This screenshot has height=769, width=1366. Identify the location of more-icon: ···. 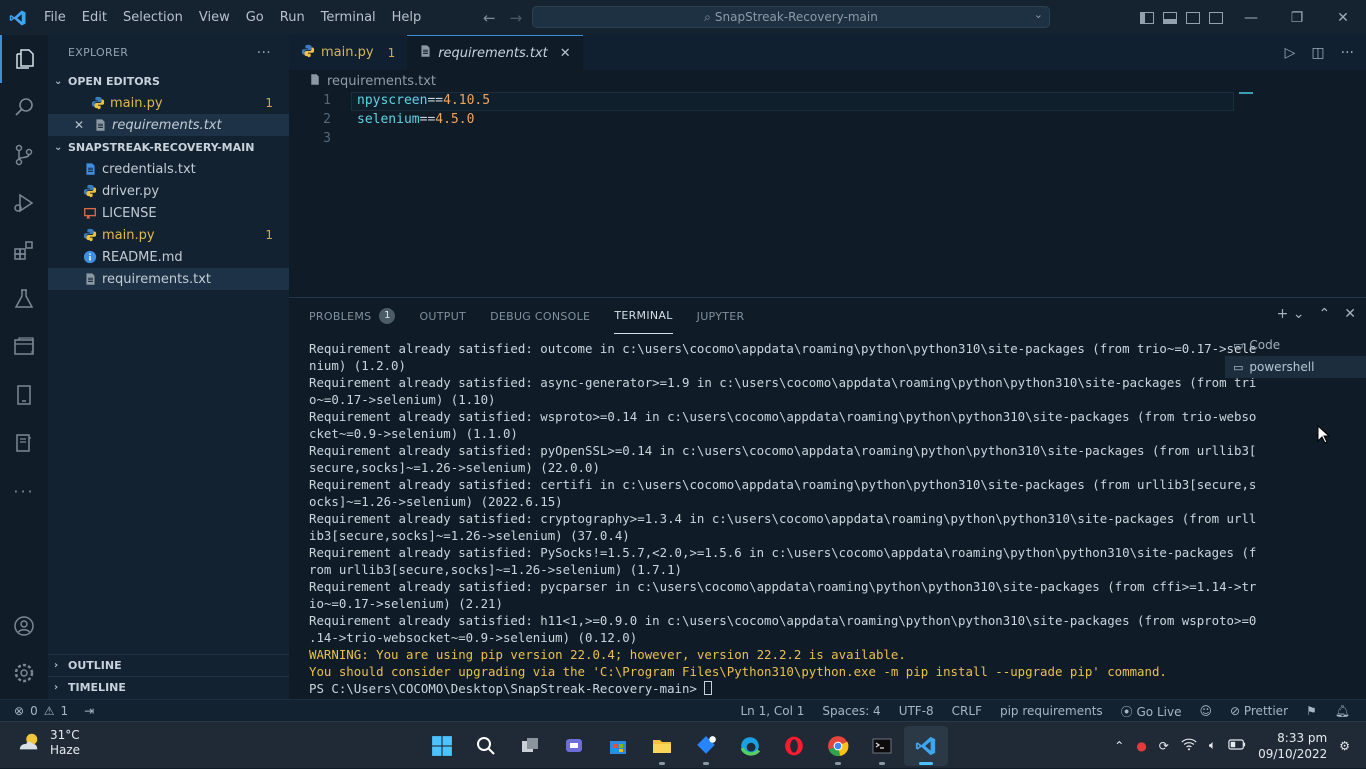
(24, 491).